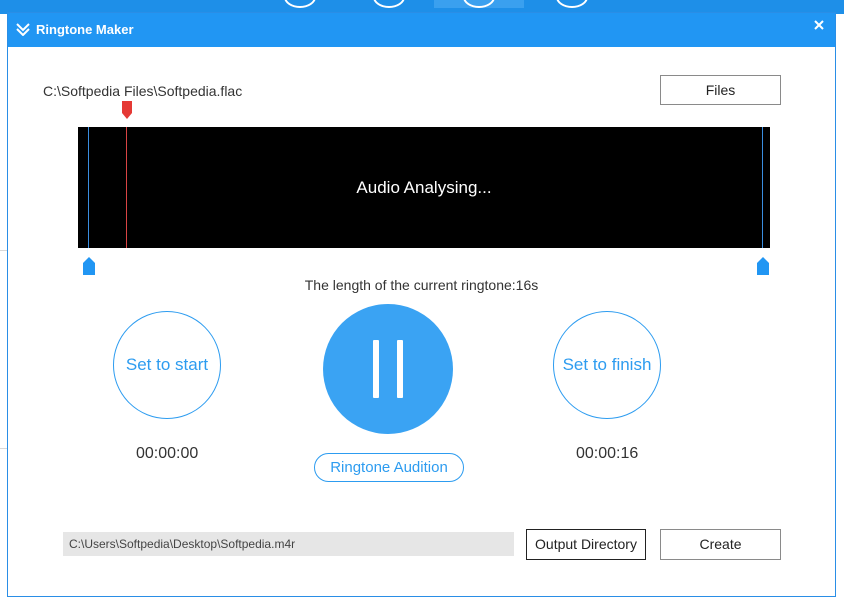  I want to click on start-marker-handle, so click(89, 266).